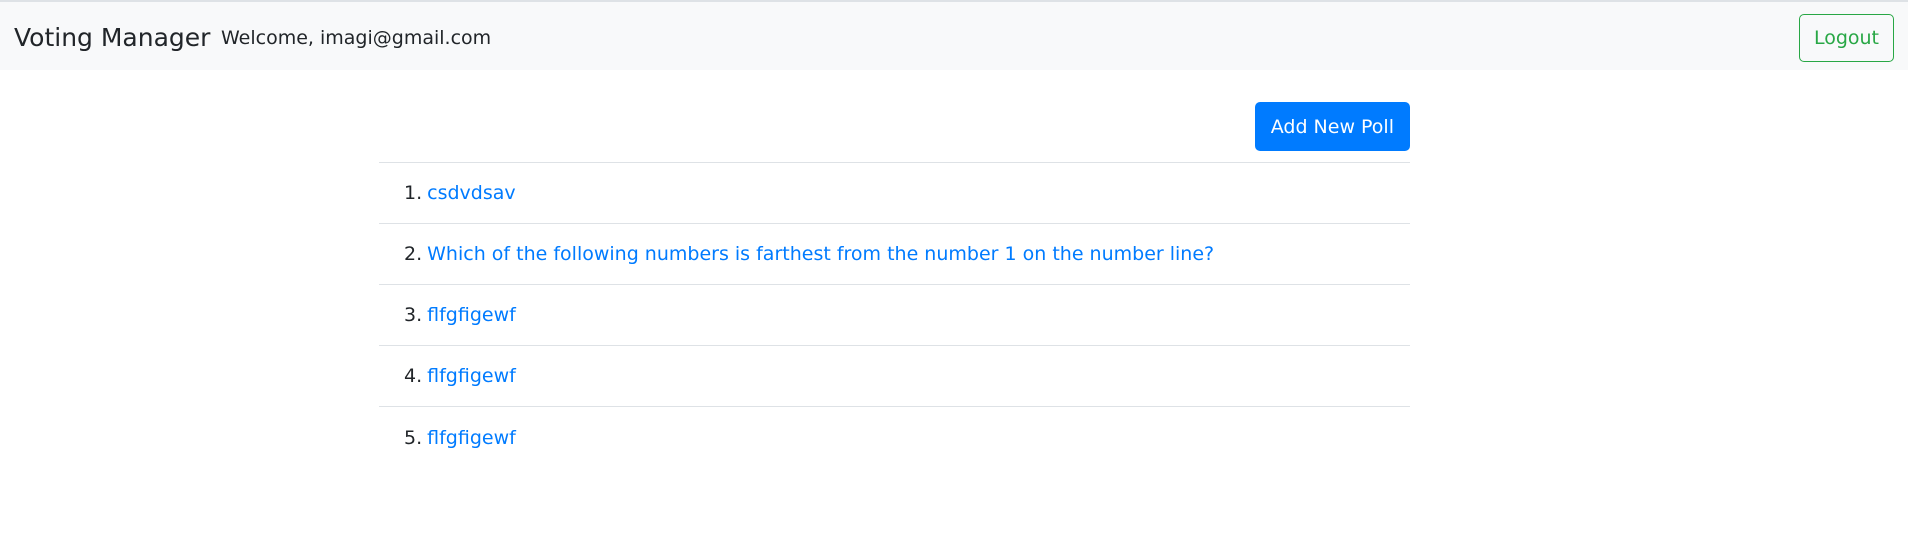  I want to click on poll-list-item: 1. csdvdsav, so click(894, 193).